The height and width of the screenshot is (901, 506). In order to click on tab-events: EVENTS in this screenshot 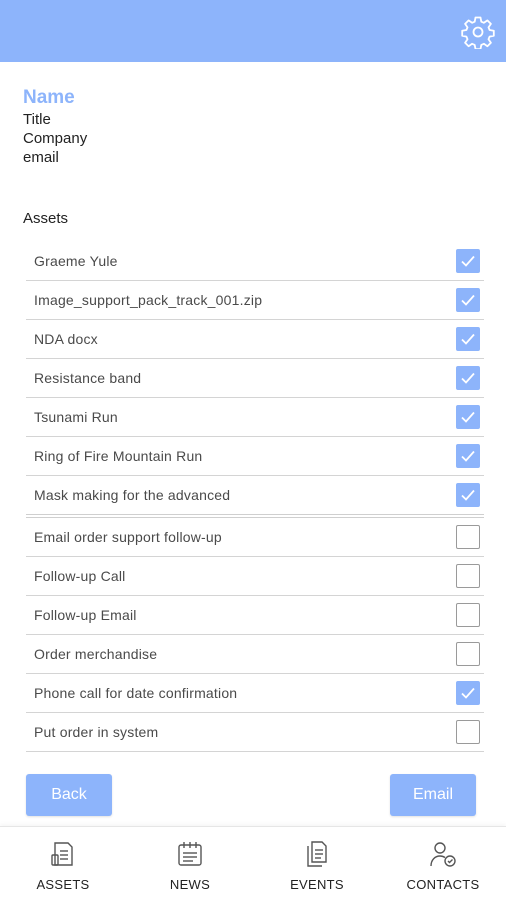, I will do `click(317, 864)`.